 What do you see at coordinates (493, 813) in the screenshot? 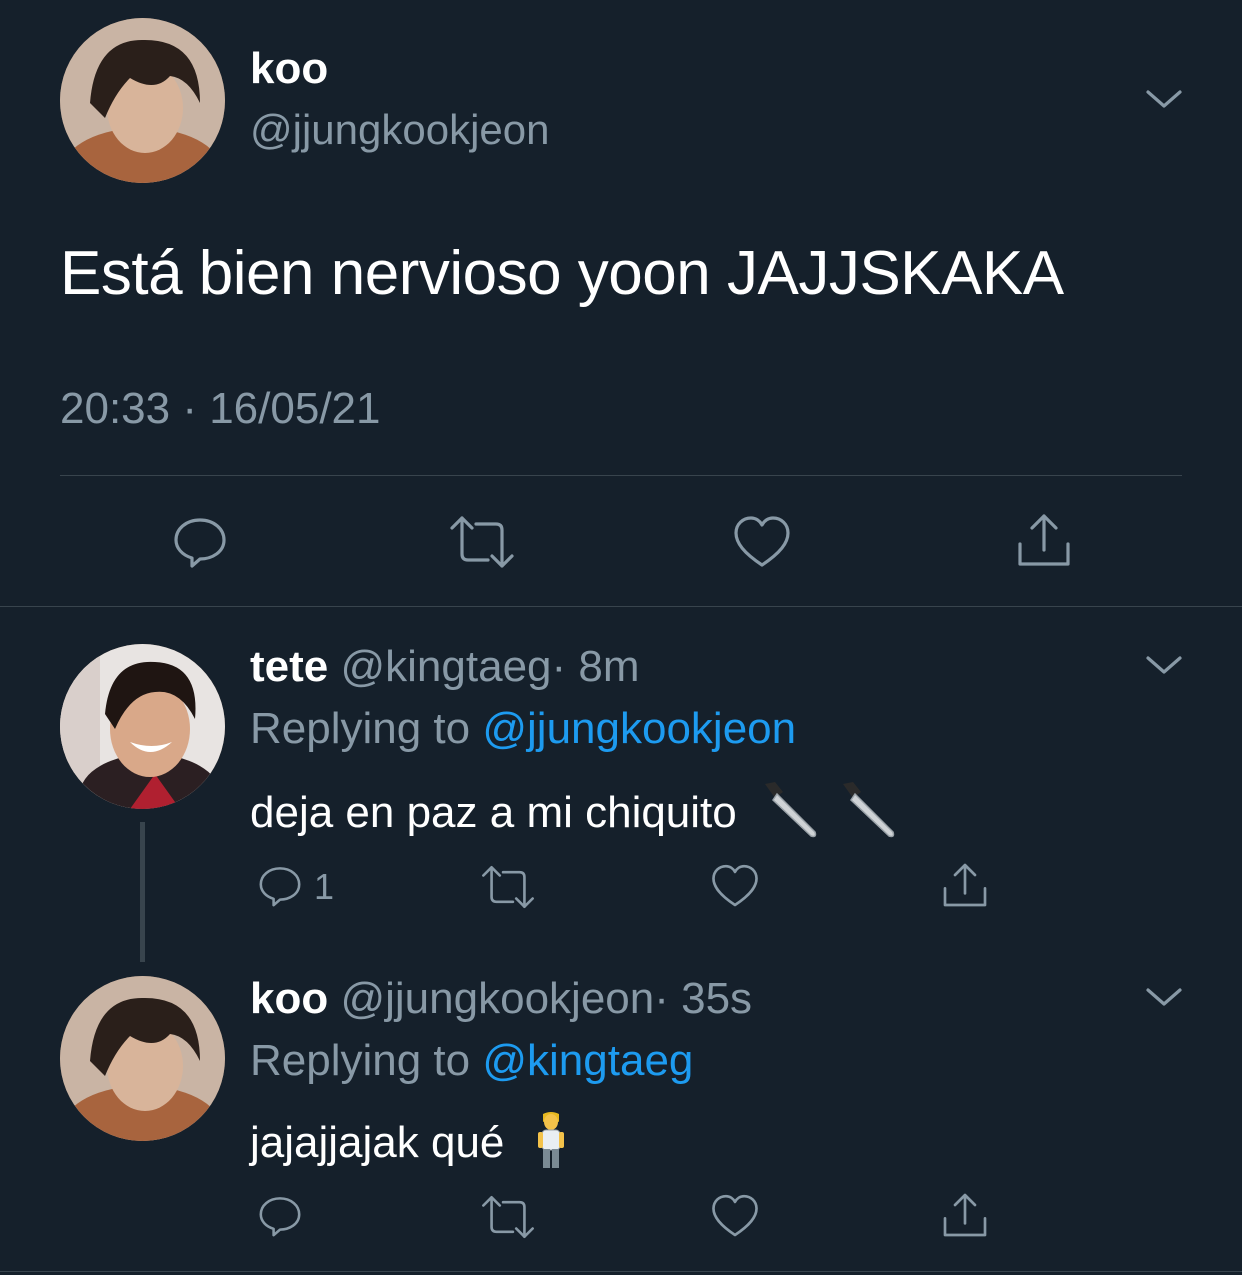
I see `reply-text: deja en paz a mi chiquito` at bounding box center [493, 813].